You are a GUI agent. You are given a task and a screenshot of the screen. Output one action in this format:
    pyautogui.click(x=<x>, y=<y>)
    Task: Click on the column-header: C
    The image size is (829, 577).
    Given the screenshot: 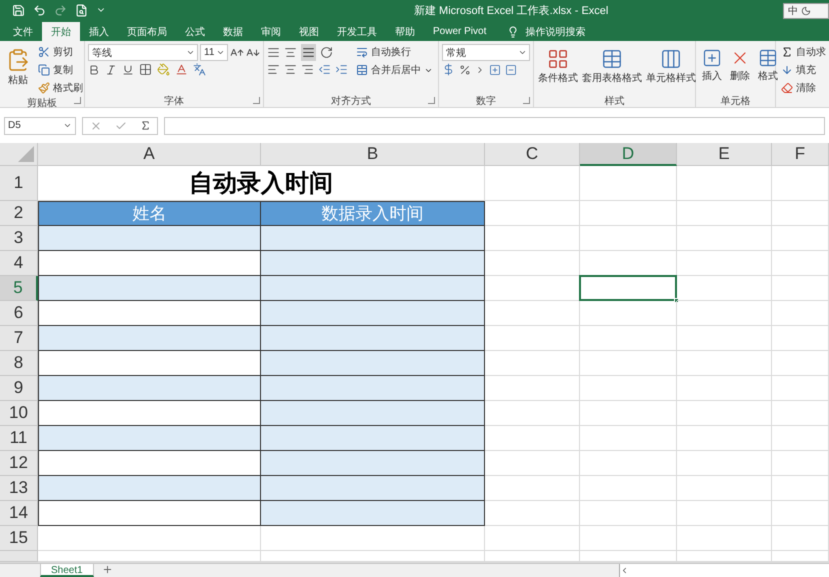 What is the action you would take?
    pyautogui.click(x=532, y=154)
    